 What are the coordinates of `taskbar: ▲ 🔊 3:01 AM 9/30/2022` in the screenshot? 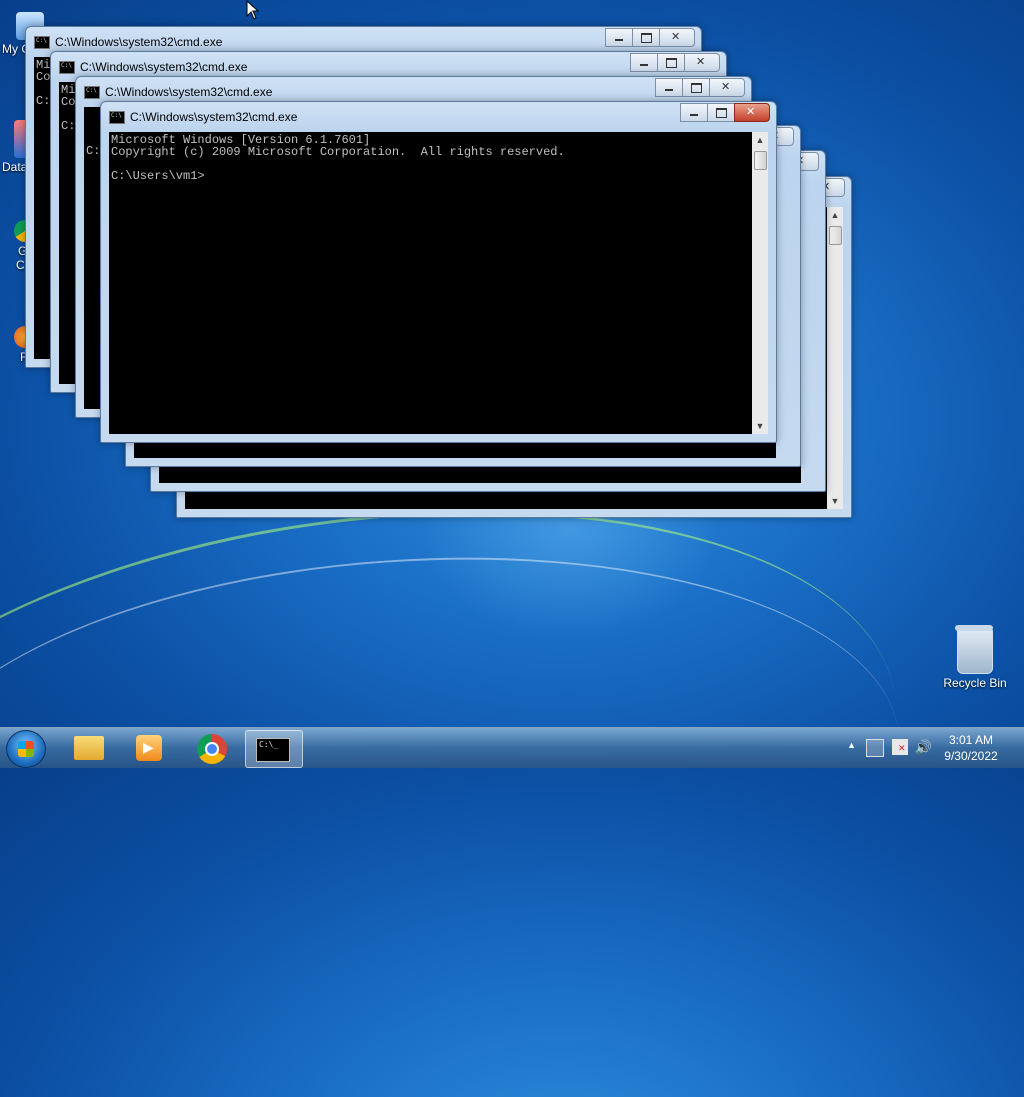 It's located at (512, 747).